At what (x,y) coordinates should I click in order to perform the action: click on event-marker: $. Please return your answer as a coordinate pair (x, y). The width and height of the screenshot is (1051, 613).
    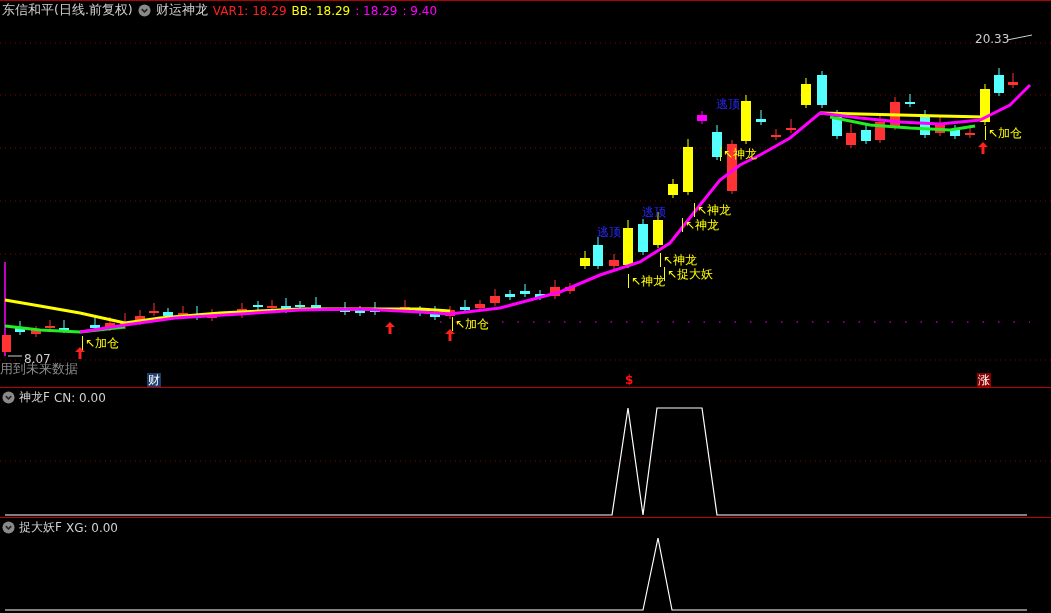
    Looking at the image, I should click on (629, 380).